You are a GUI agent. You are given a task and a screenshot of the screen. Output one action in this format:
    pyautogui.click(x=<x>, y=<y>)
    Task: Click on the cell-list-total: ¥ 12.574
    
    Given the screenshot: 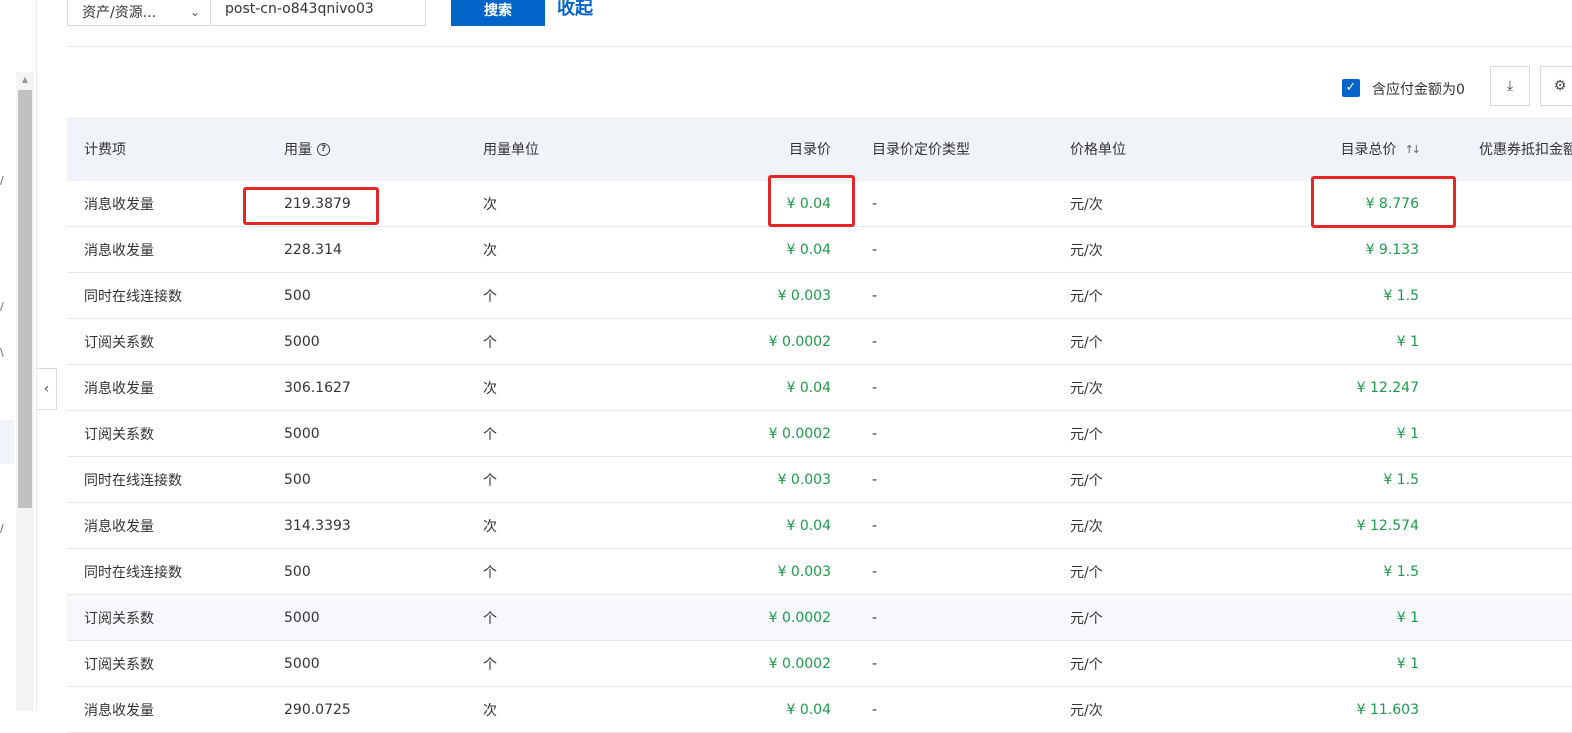 What is the action you would take?
    pyautogui.click(x=1387, y=525)
    